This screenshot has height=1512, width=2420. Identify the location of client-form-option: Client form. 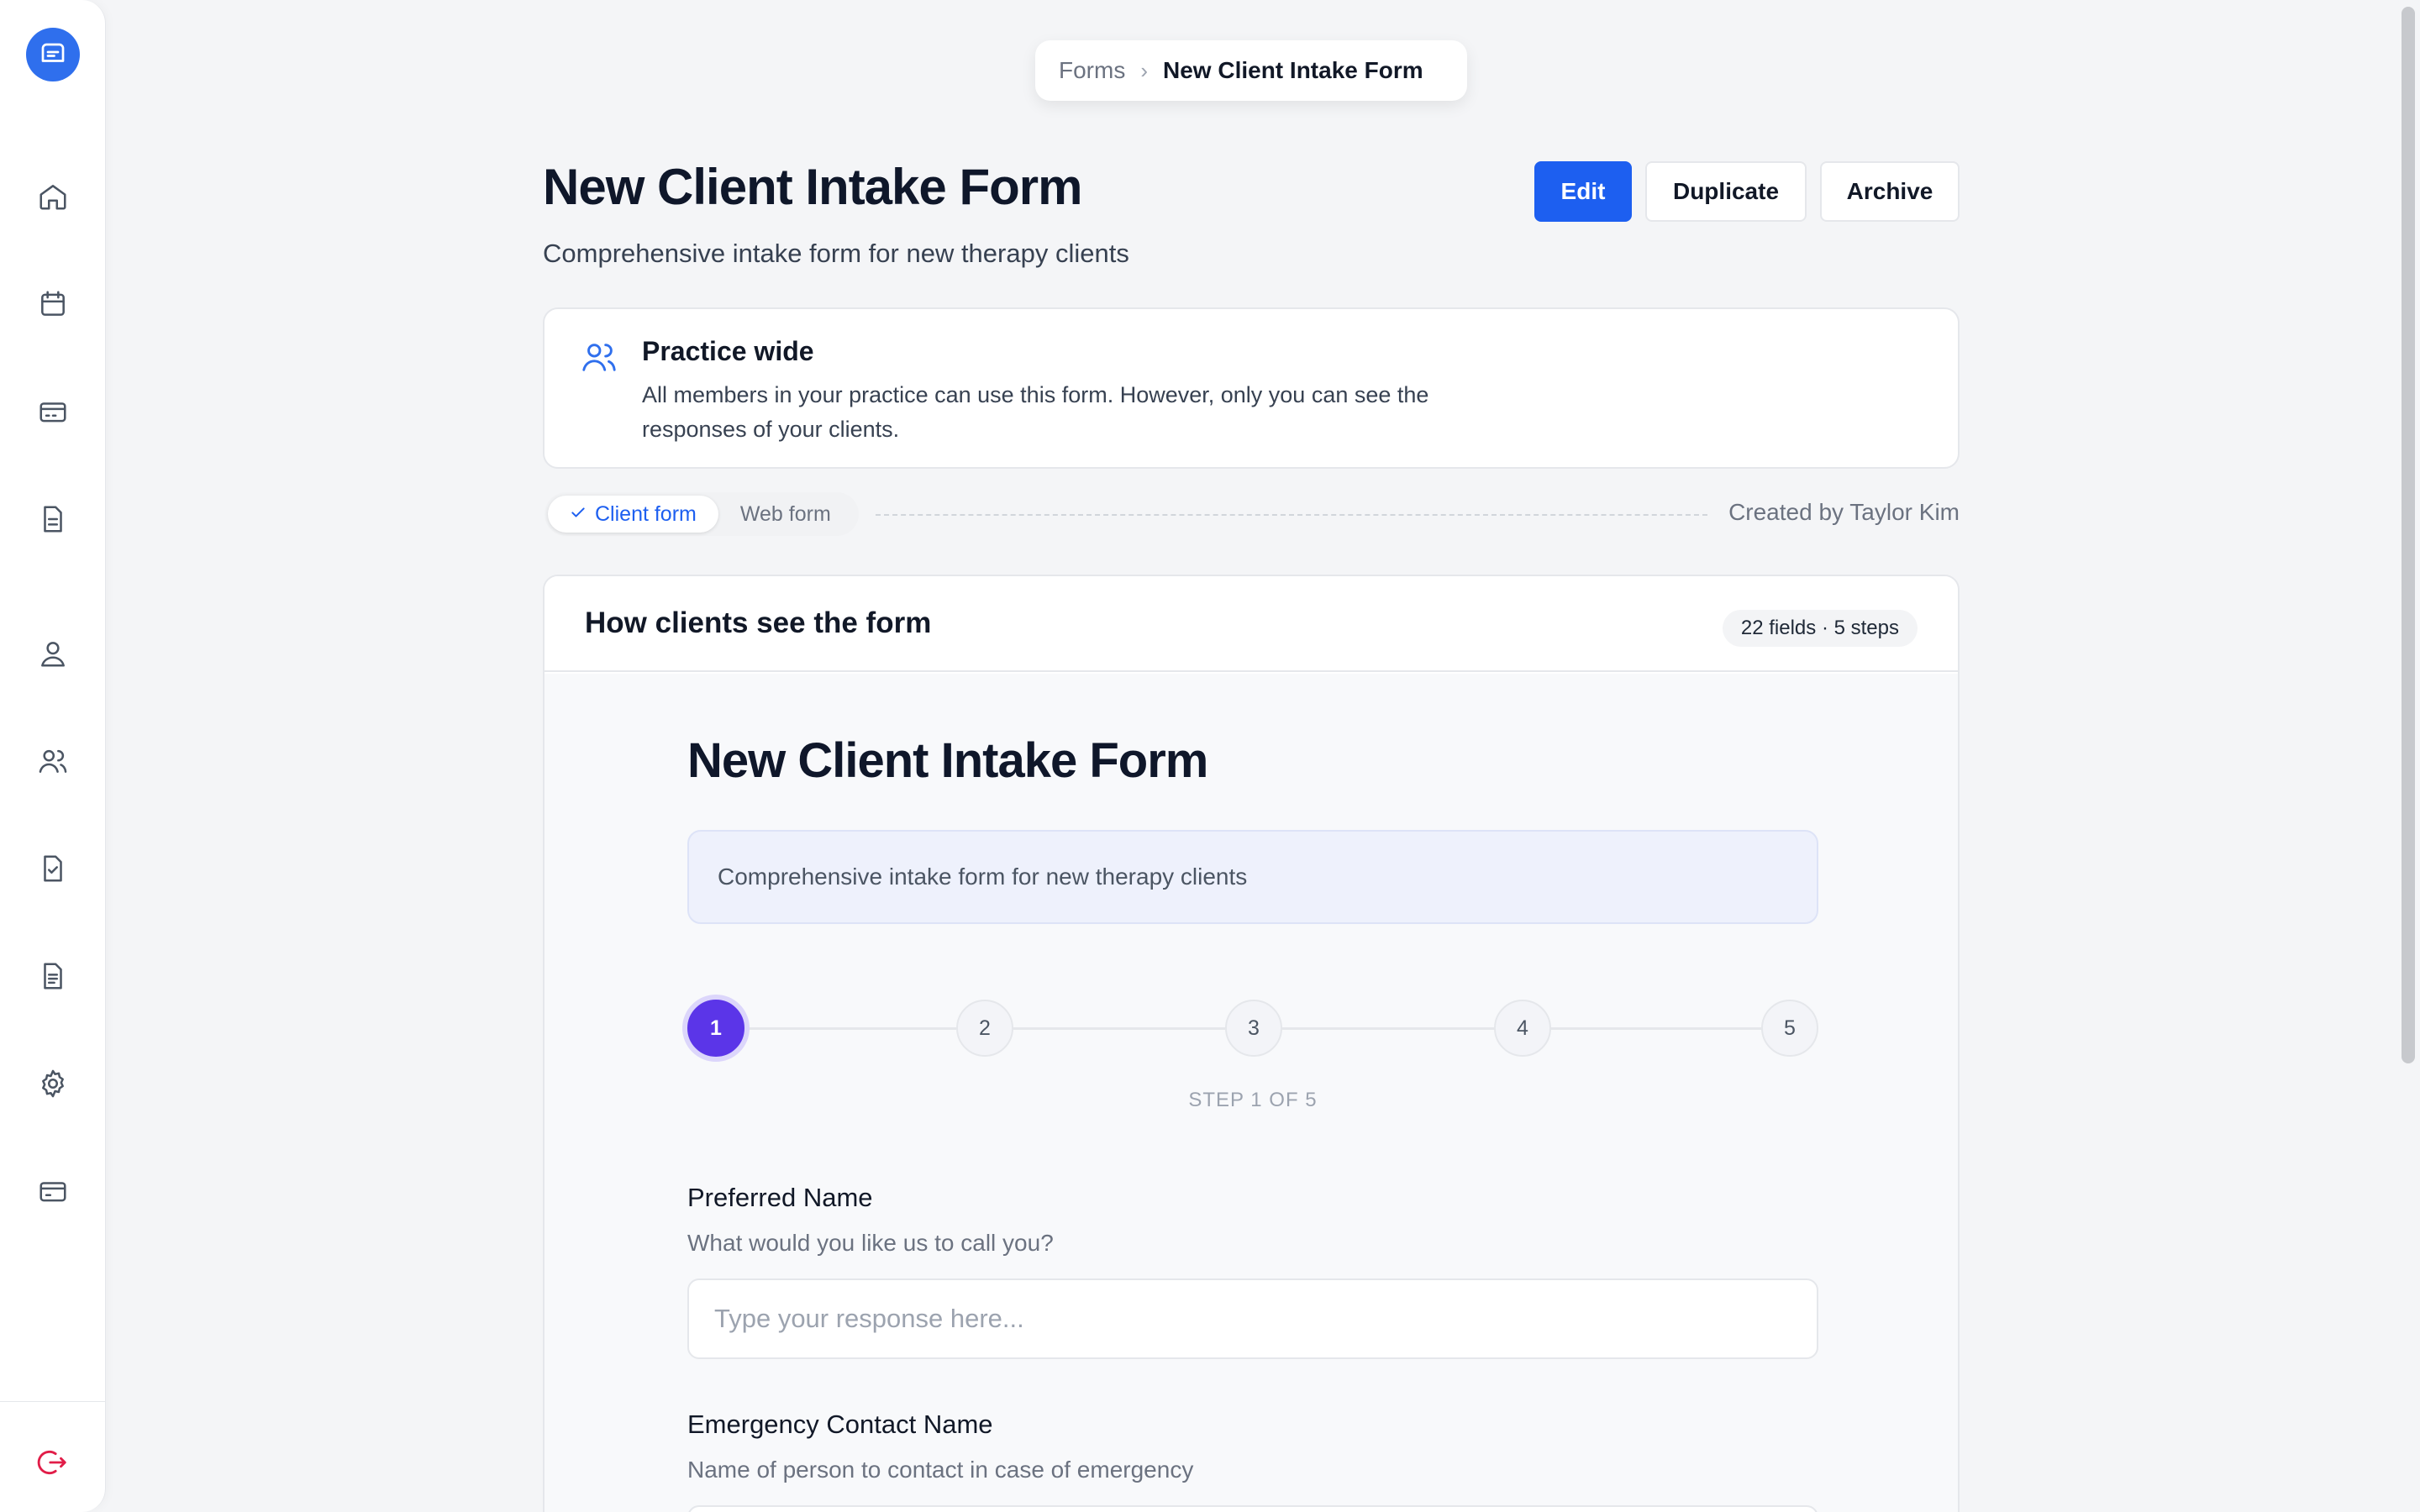
(633, 514).